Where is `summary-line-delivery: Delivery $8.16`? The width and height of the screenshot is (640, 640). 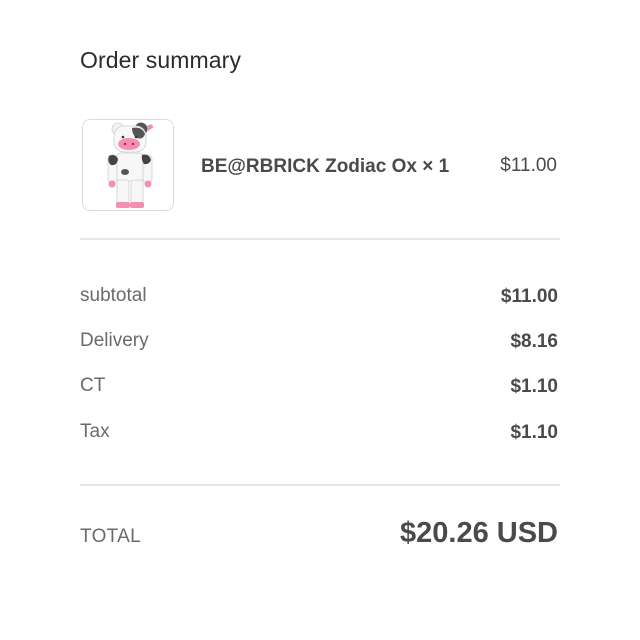
summary-line-delivery: Delivery $8.16 is located at coordinates (319, 343).